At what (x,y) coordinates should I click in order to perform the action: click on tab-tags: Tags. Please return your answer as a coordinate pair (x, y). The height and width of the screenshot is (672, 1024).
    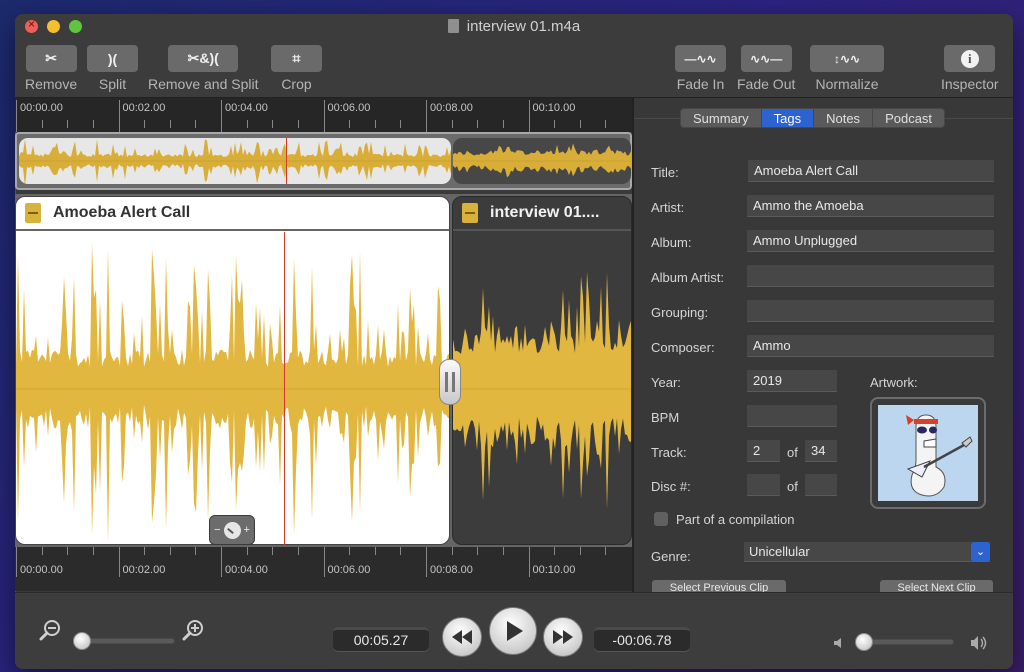
    Looking at the image, I should click on (788, 118).